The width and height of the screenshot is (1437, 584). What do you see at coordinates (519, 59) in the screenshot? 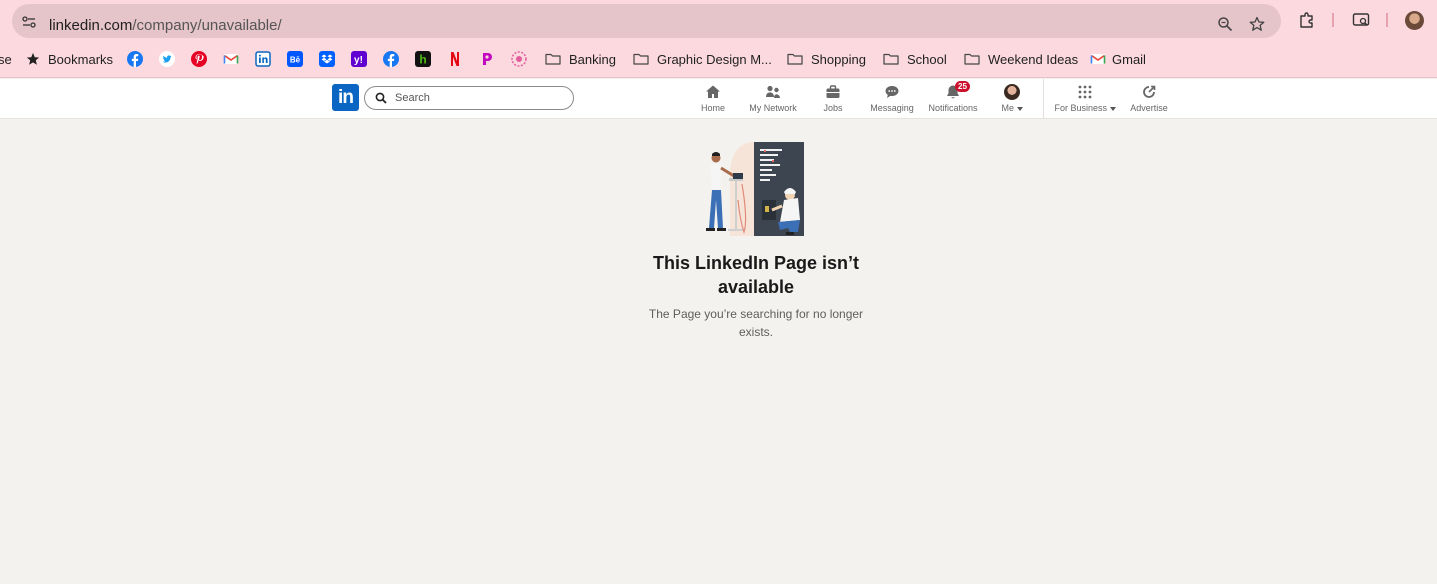
I see `flower-app-icon` at bounding box center [519, 59].